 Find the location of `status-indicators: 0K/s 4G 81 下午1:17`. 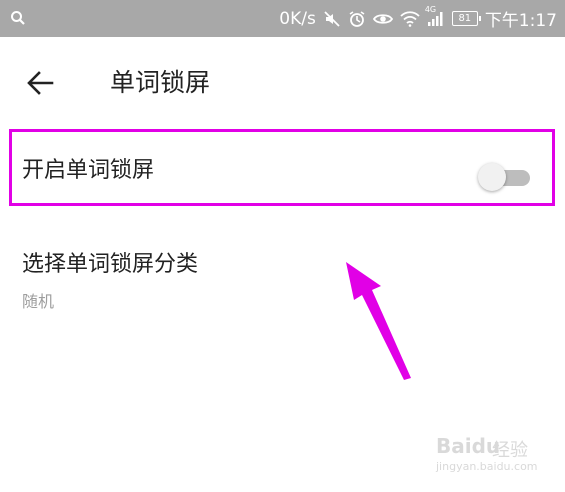

status-indicators: 0K/s 4G 81 下午1:17 is located at coordinates (418, 18).